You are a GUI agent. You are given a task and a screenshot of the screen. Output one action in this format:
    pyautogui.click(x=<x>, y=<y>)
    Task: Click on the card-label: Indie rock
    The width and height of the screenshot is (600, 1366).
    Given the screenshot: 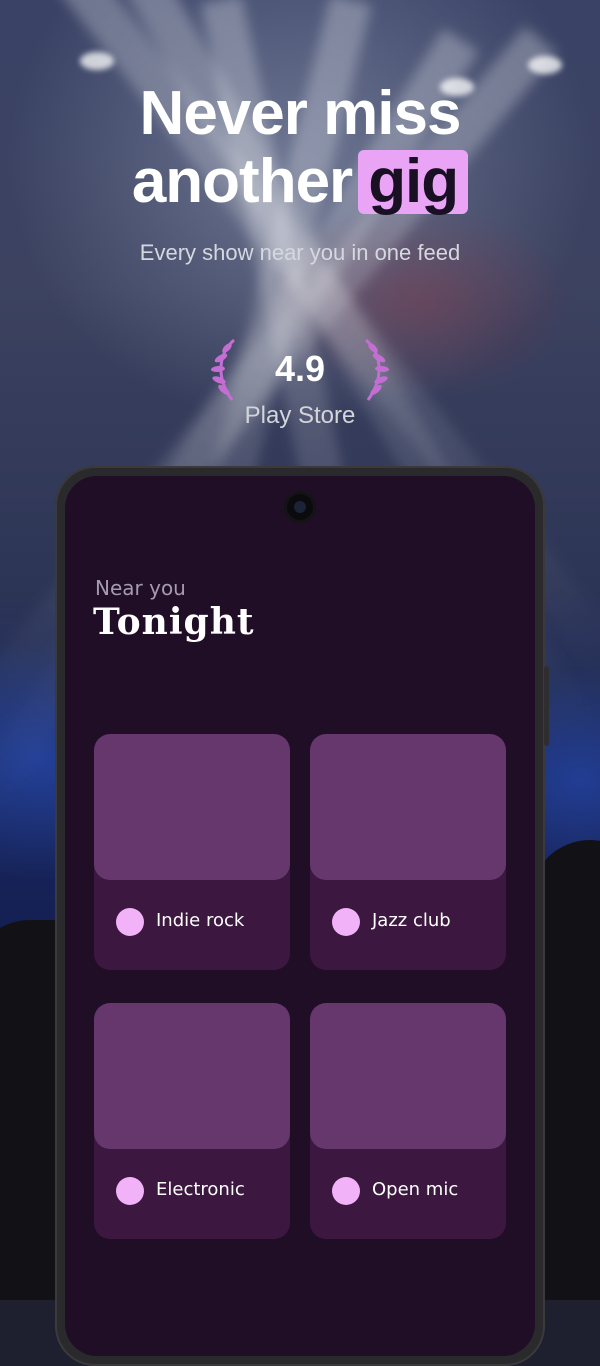 What is the action you would take?
    pyautogui.click(x=200, y=920)
    